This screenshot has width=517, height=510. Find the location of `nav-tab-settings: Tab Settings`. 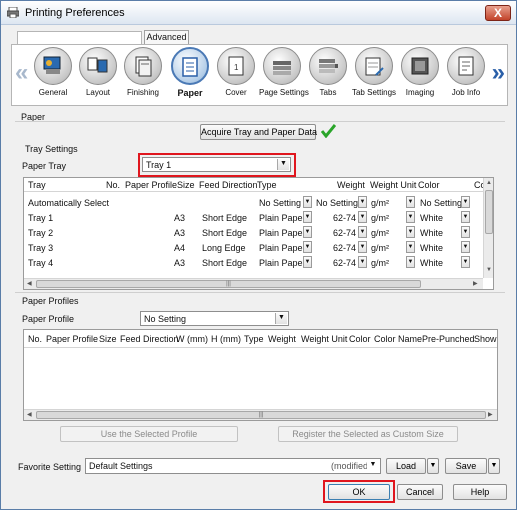

nav-tab-settings: Tab Settings is located at coordinates (374, 76).